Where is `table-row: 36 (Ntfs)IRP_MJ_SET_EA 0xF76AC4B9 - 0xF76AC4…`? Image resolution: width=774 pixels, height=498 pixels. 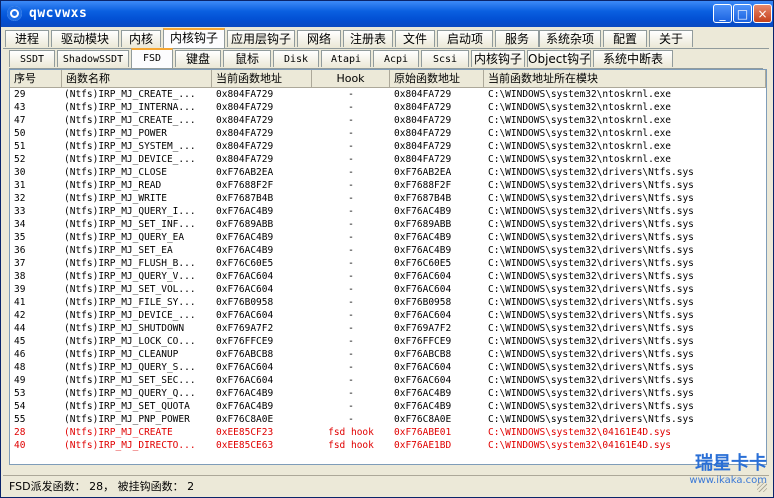
table-row: 36 (Ntfs)IRP_MJ_SET_EA 0xF76AC4B9 - 0xF76AC4… is located at coordinates (388, 250).